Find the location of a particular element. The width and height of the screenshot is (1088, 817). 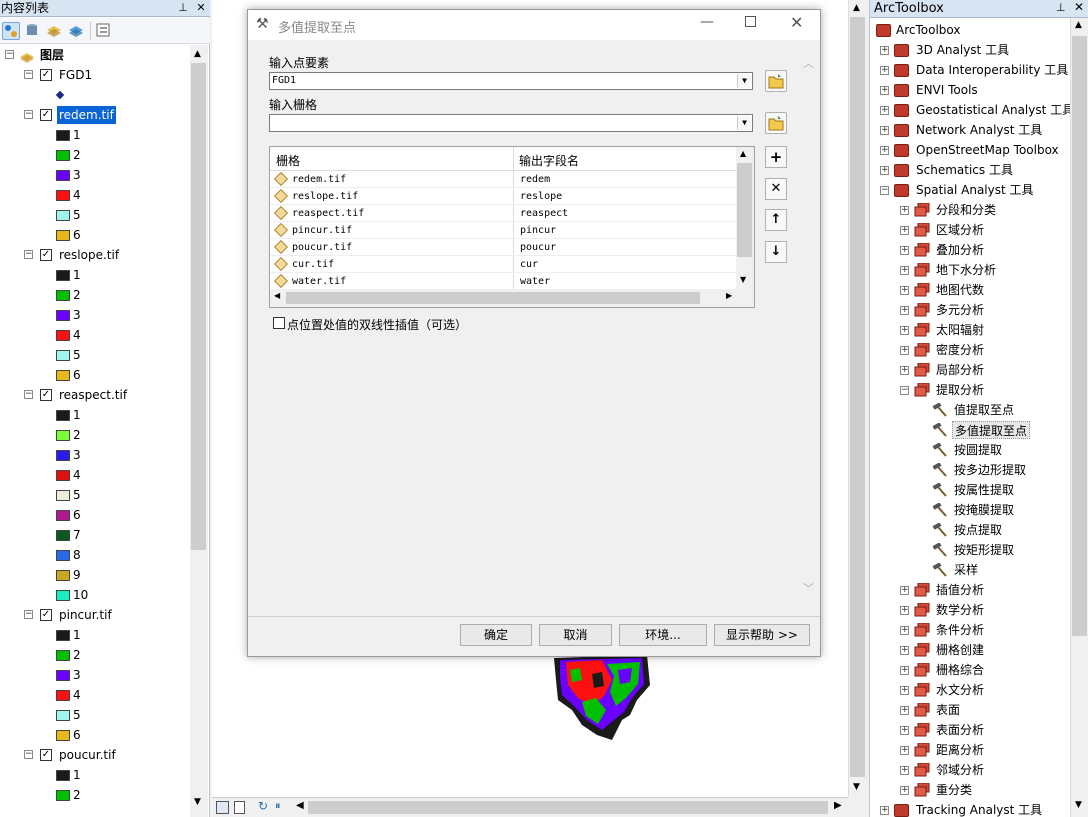

toolbox-item-label: Schematics 工具 is located at coordinates (964, 170).